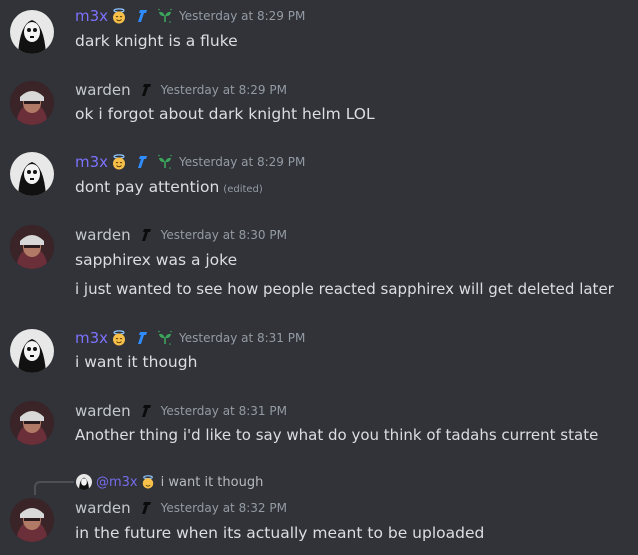 The height and width of the screenshot is (555, 638). What do you see at coordinates (223, 235) in the screenshot?
I see `timestamp: Yesterday at 8:30 PM` at bounding box center [223, 235].